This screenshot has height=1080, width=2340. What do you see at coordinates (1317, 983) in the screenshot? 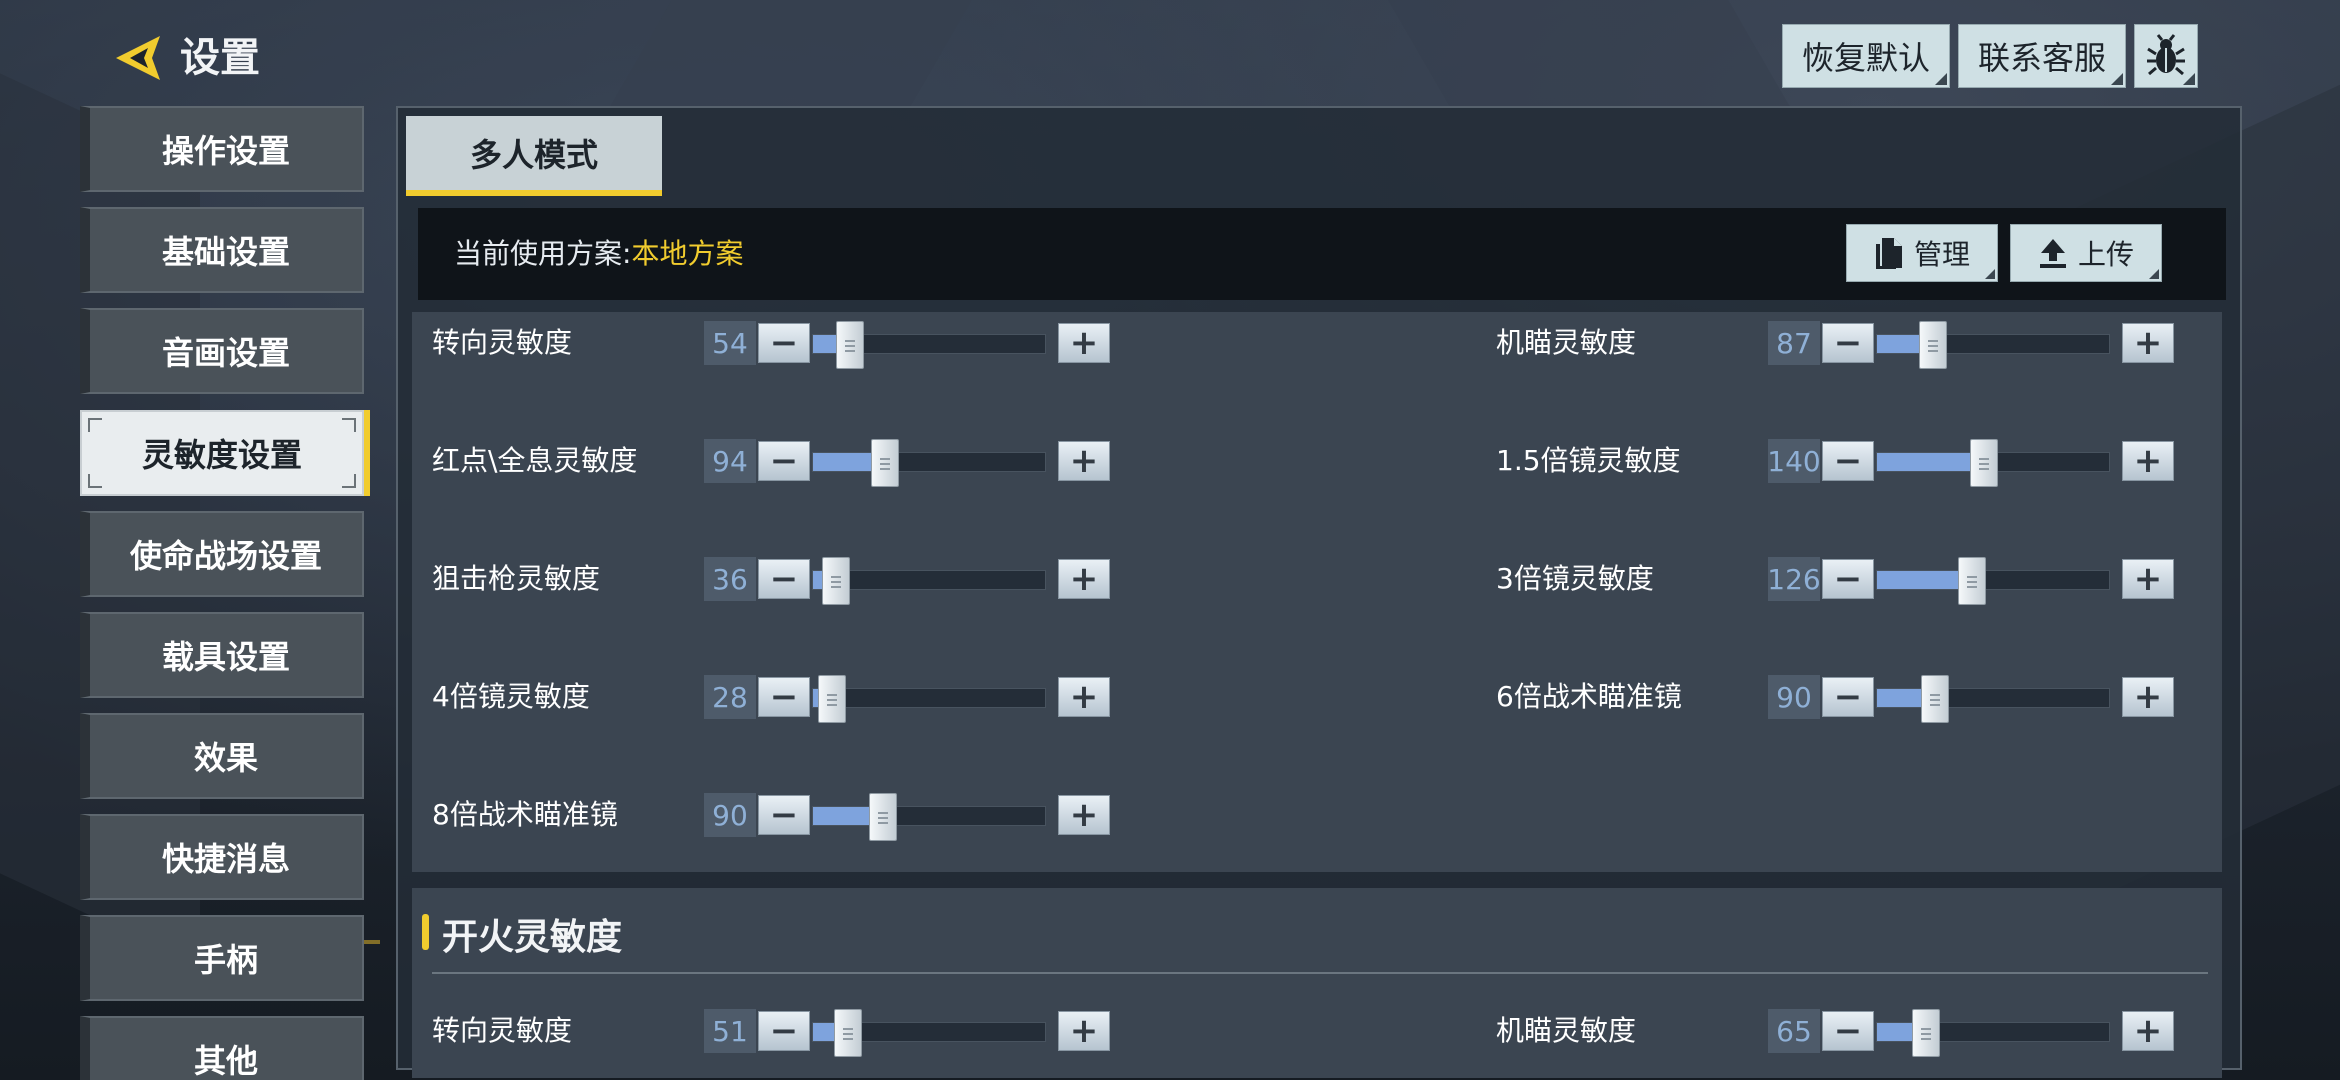
I see `fire-sensitivity-section: 开火灵敏度 转向灵敏度 51− + 机瞄灵敏度 65− +` at bounding box center [1317, 983].